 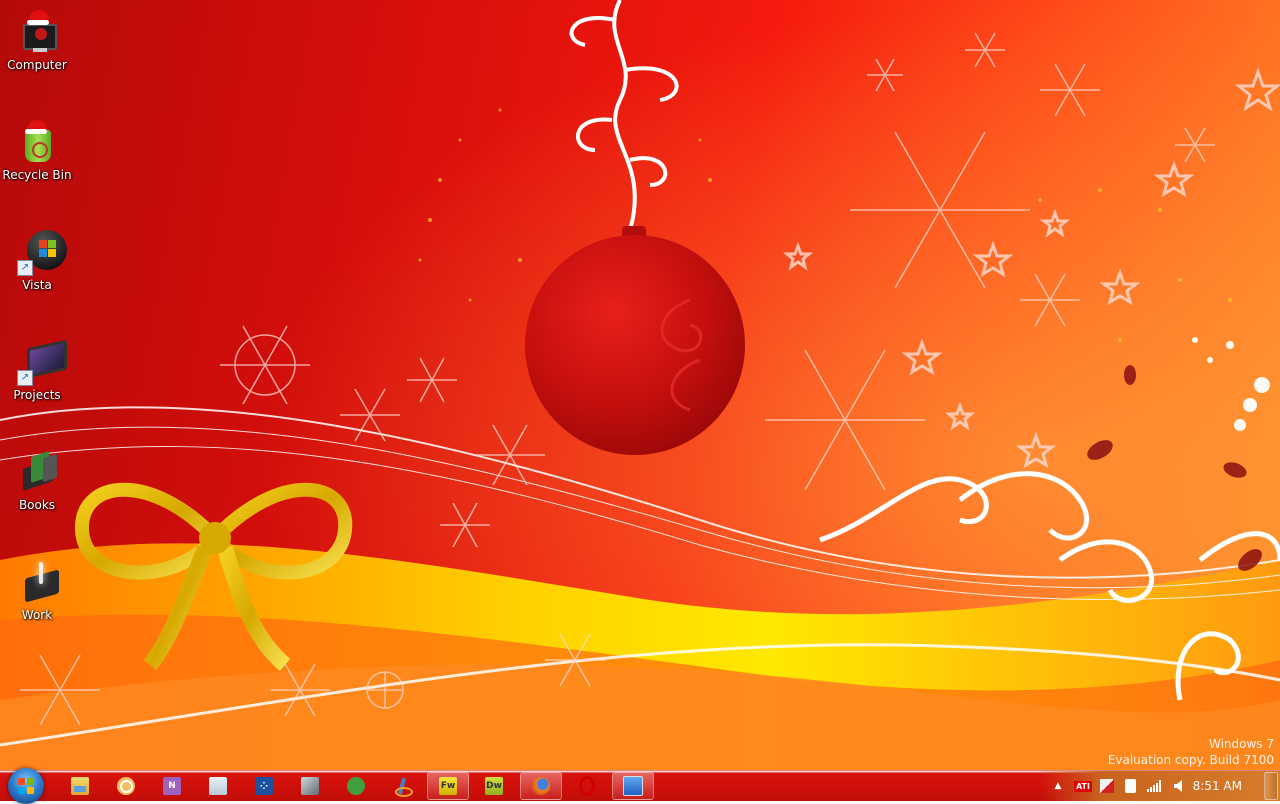 I want to click on signal-bars-icon, so click(x=1154, y=786).